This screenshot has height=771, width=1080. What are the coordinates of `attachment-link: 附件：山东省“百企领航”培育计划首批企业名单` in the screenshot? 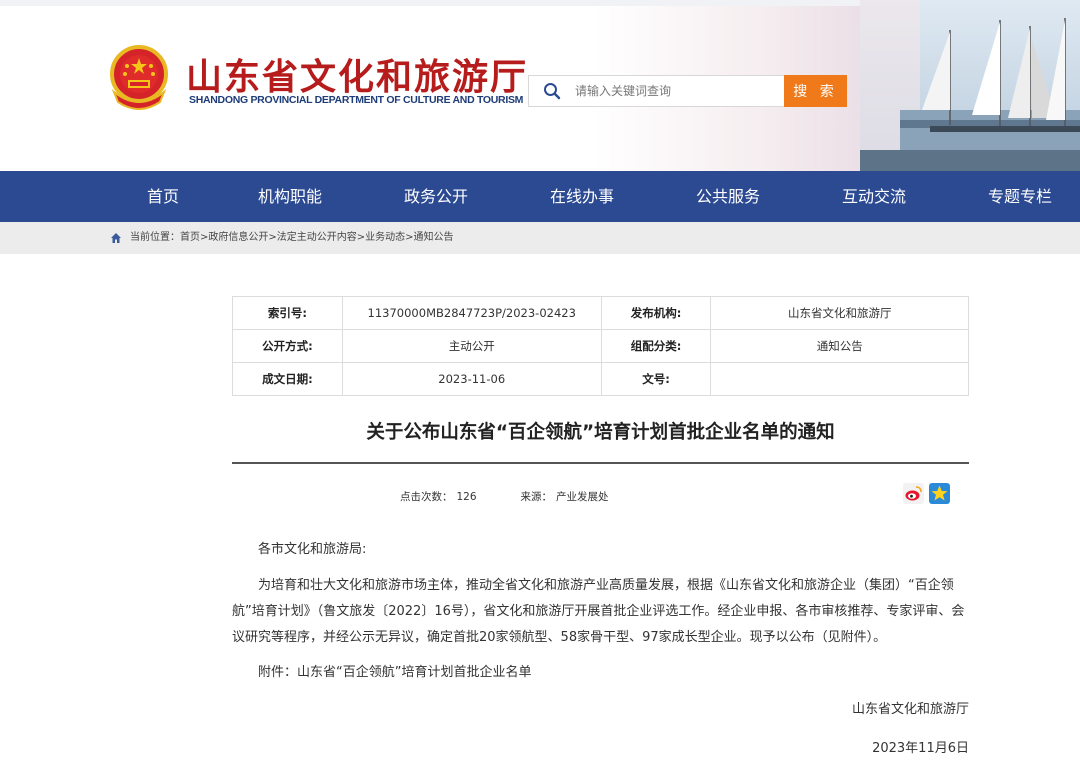 It's located at (600, 673).